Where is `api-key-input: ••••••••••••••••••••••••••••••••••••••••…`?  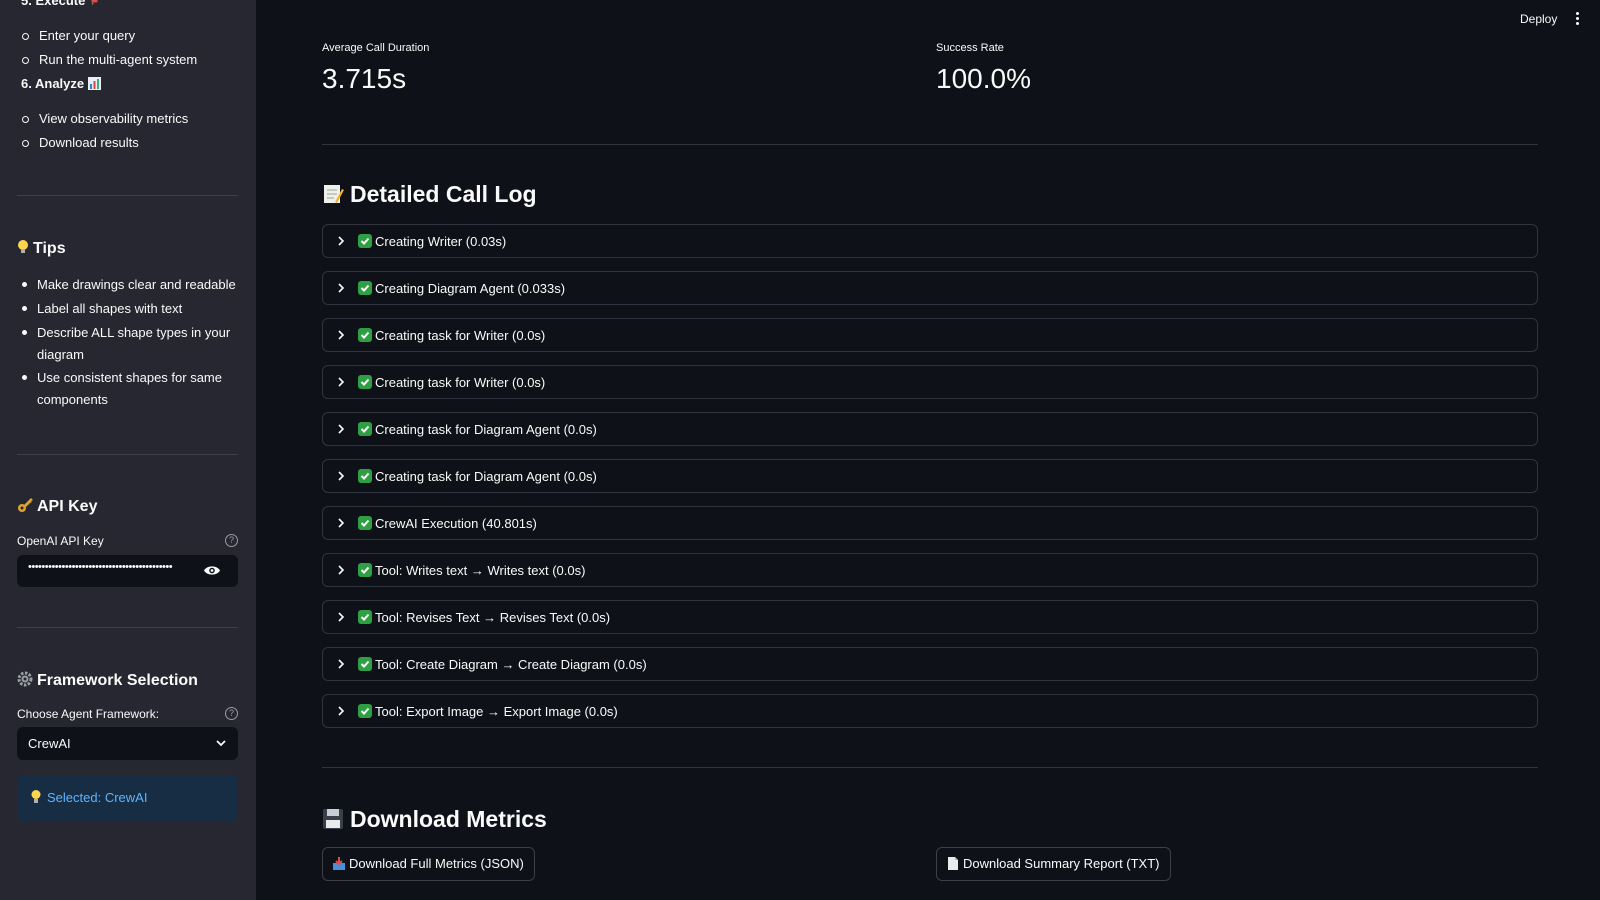
api-key-input: ••••••••••••••••••••••••••••••••••••••••… is located at coordinates (127, 571).